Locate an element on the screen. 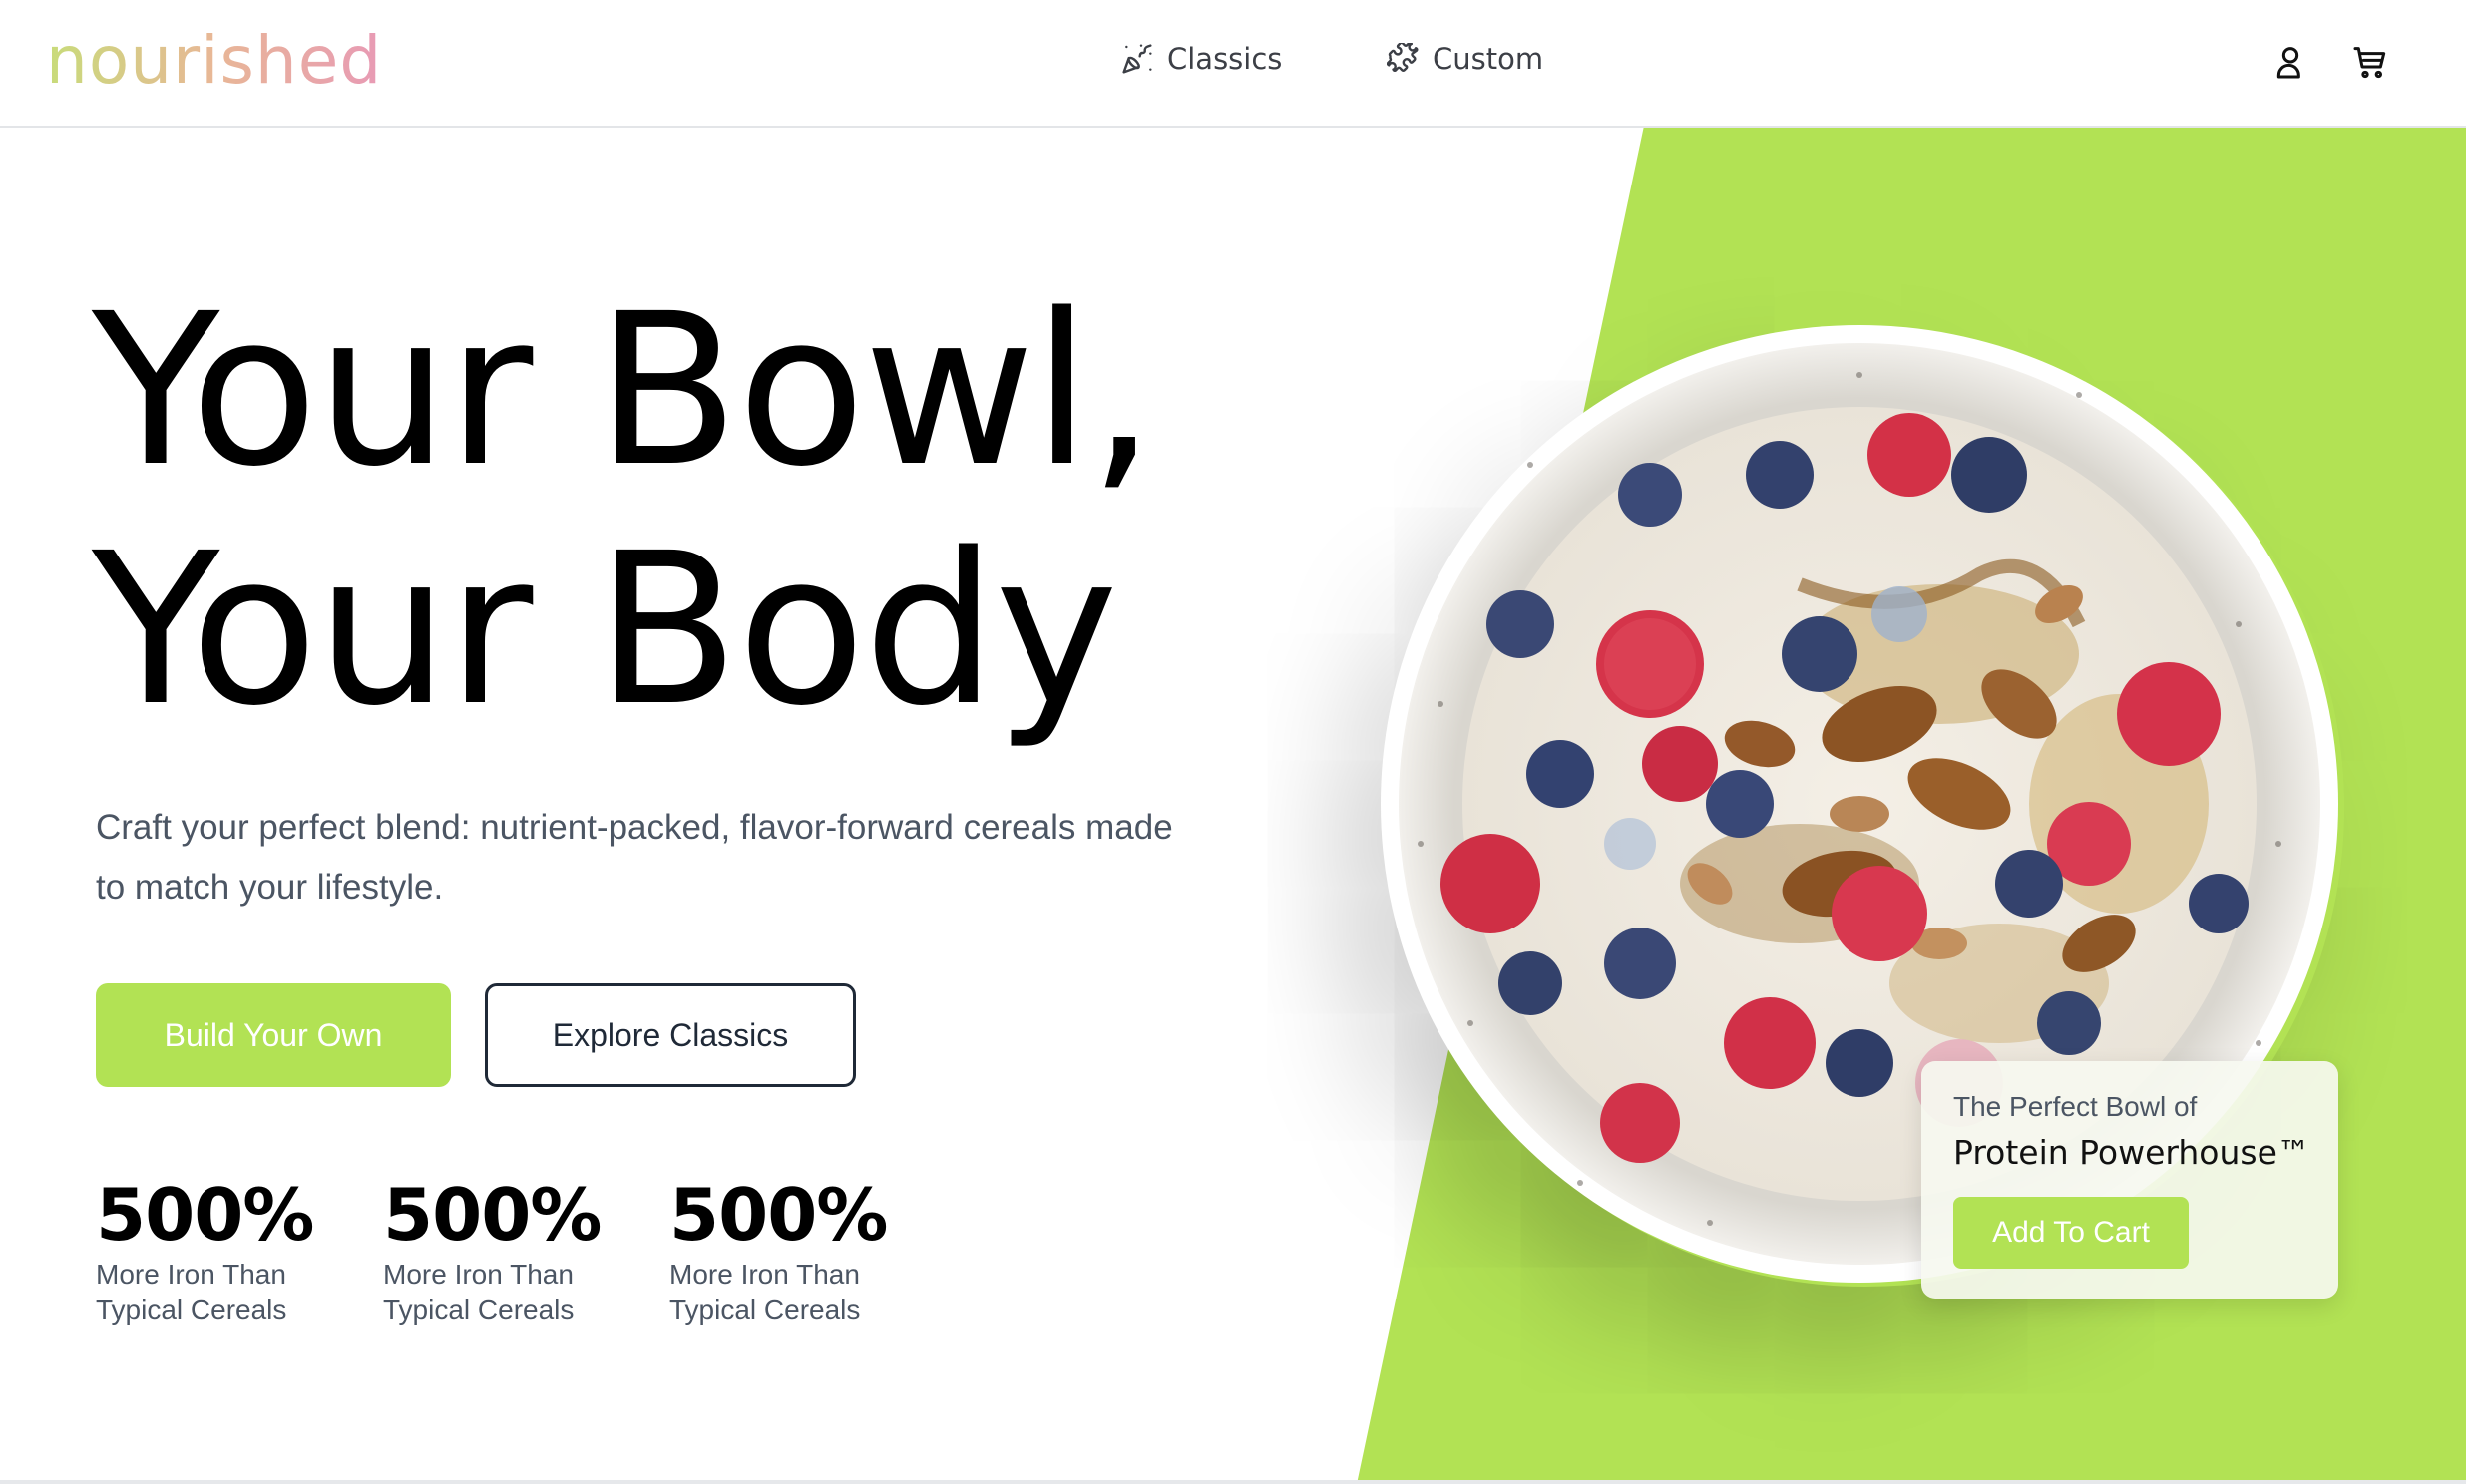 This screenshot has height=1484, width=2466. product-title: Protein Powerhouse™ is located at coordinates (2132, 1152).